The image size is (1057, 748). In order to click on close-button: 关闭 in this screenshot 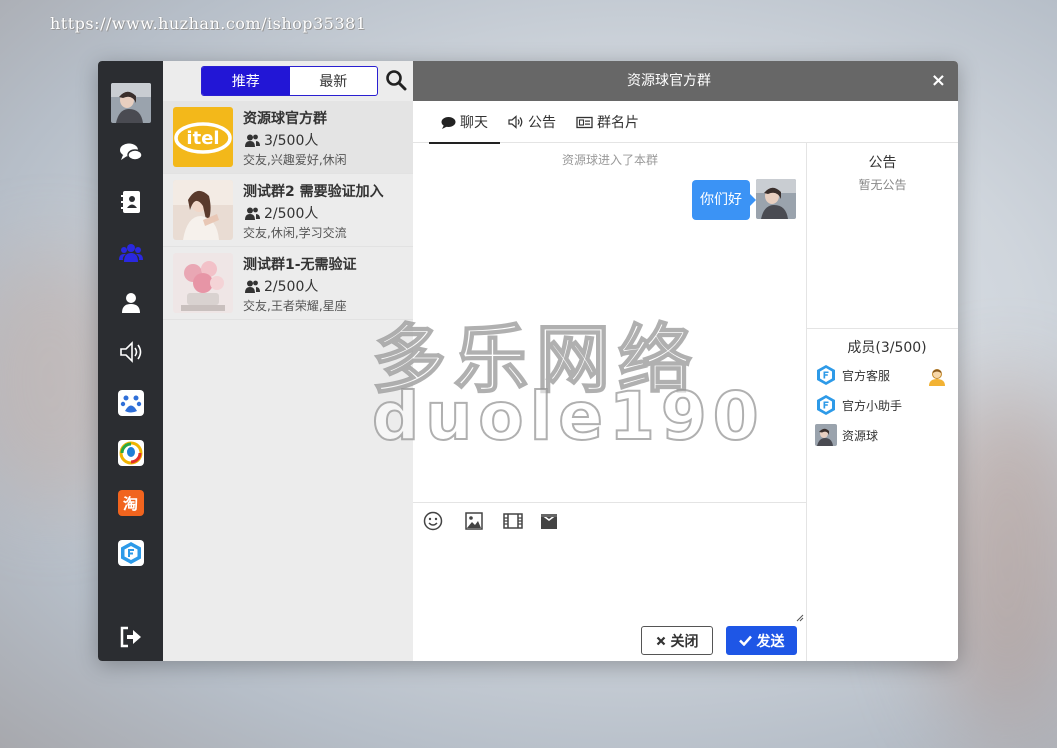, I will do `click(677, 640)`.